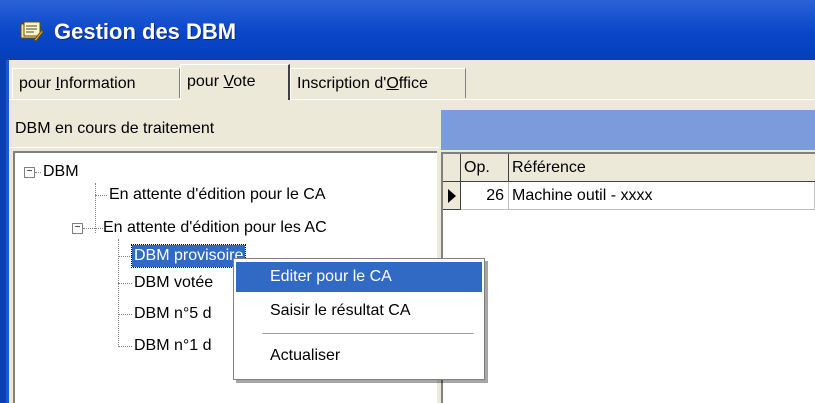 The height and width of the screenshot is (403, 815). I want to click on cell-reference: Machine outil - xxxx, so click(662, 196).